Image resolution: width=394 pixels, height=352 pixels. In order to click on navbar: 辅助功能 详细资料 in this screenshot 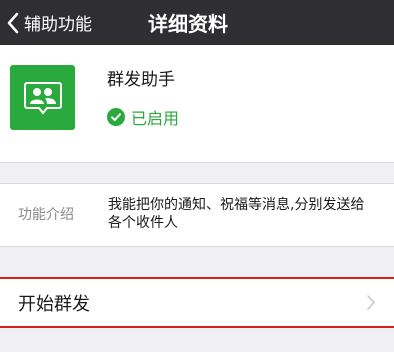, I will do `click(197, 22)`.